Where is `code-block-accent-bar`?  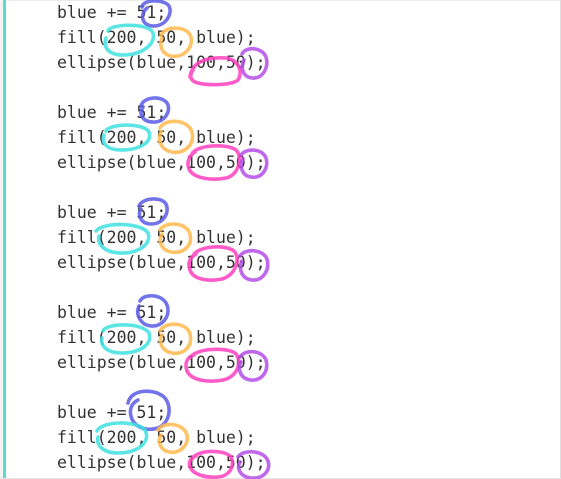 code-block-accent-bar is located at coordinates (4, 239).